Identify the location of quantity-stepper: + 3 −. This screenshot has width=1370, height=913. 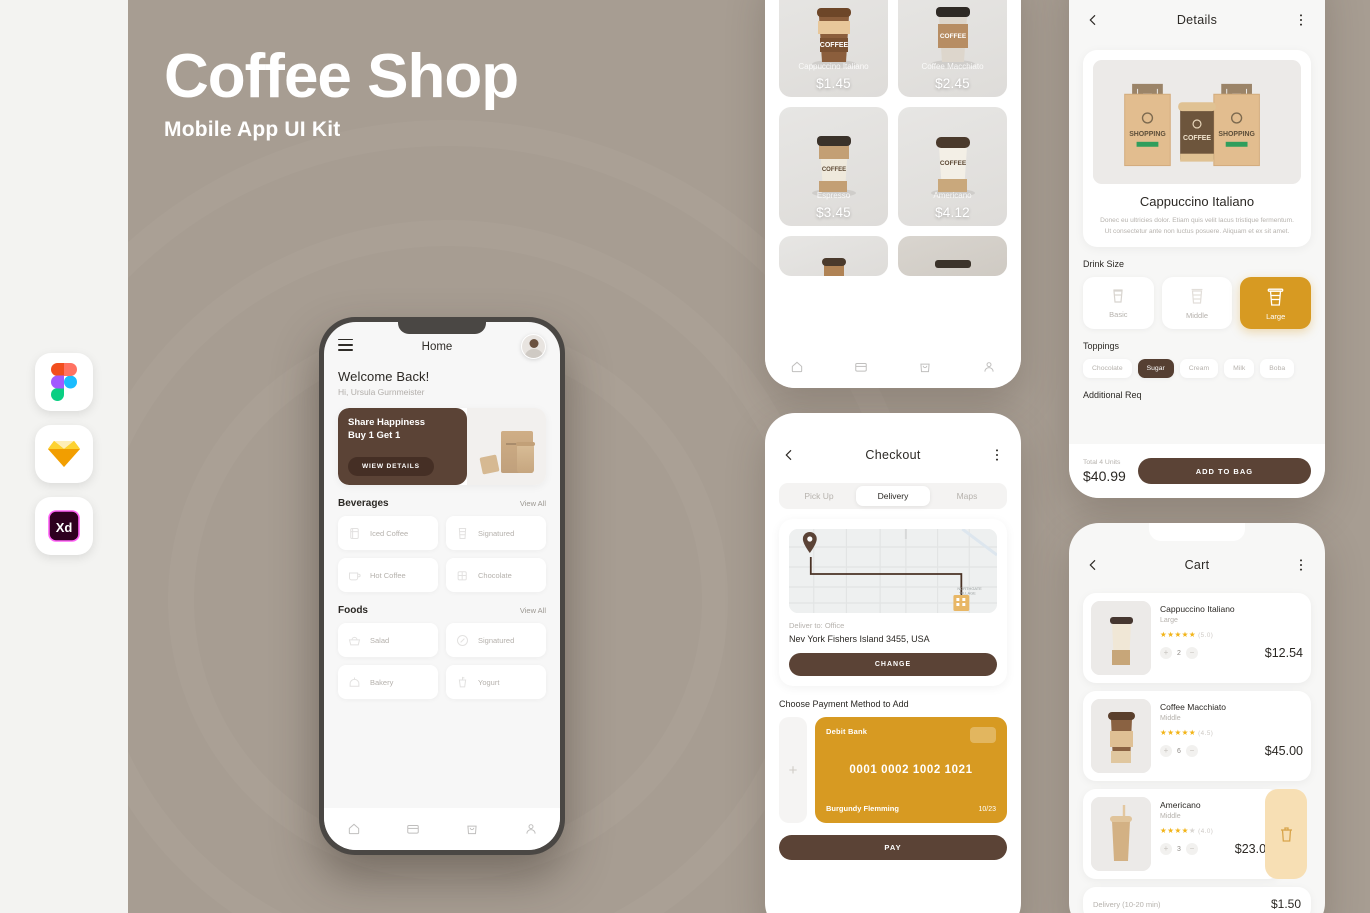
(1179, 849).